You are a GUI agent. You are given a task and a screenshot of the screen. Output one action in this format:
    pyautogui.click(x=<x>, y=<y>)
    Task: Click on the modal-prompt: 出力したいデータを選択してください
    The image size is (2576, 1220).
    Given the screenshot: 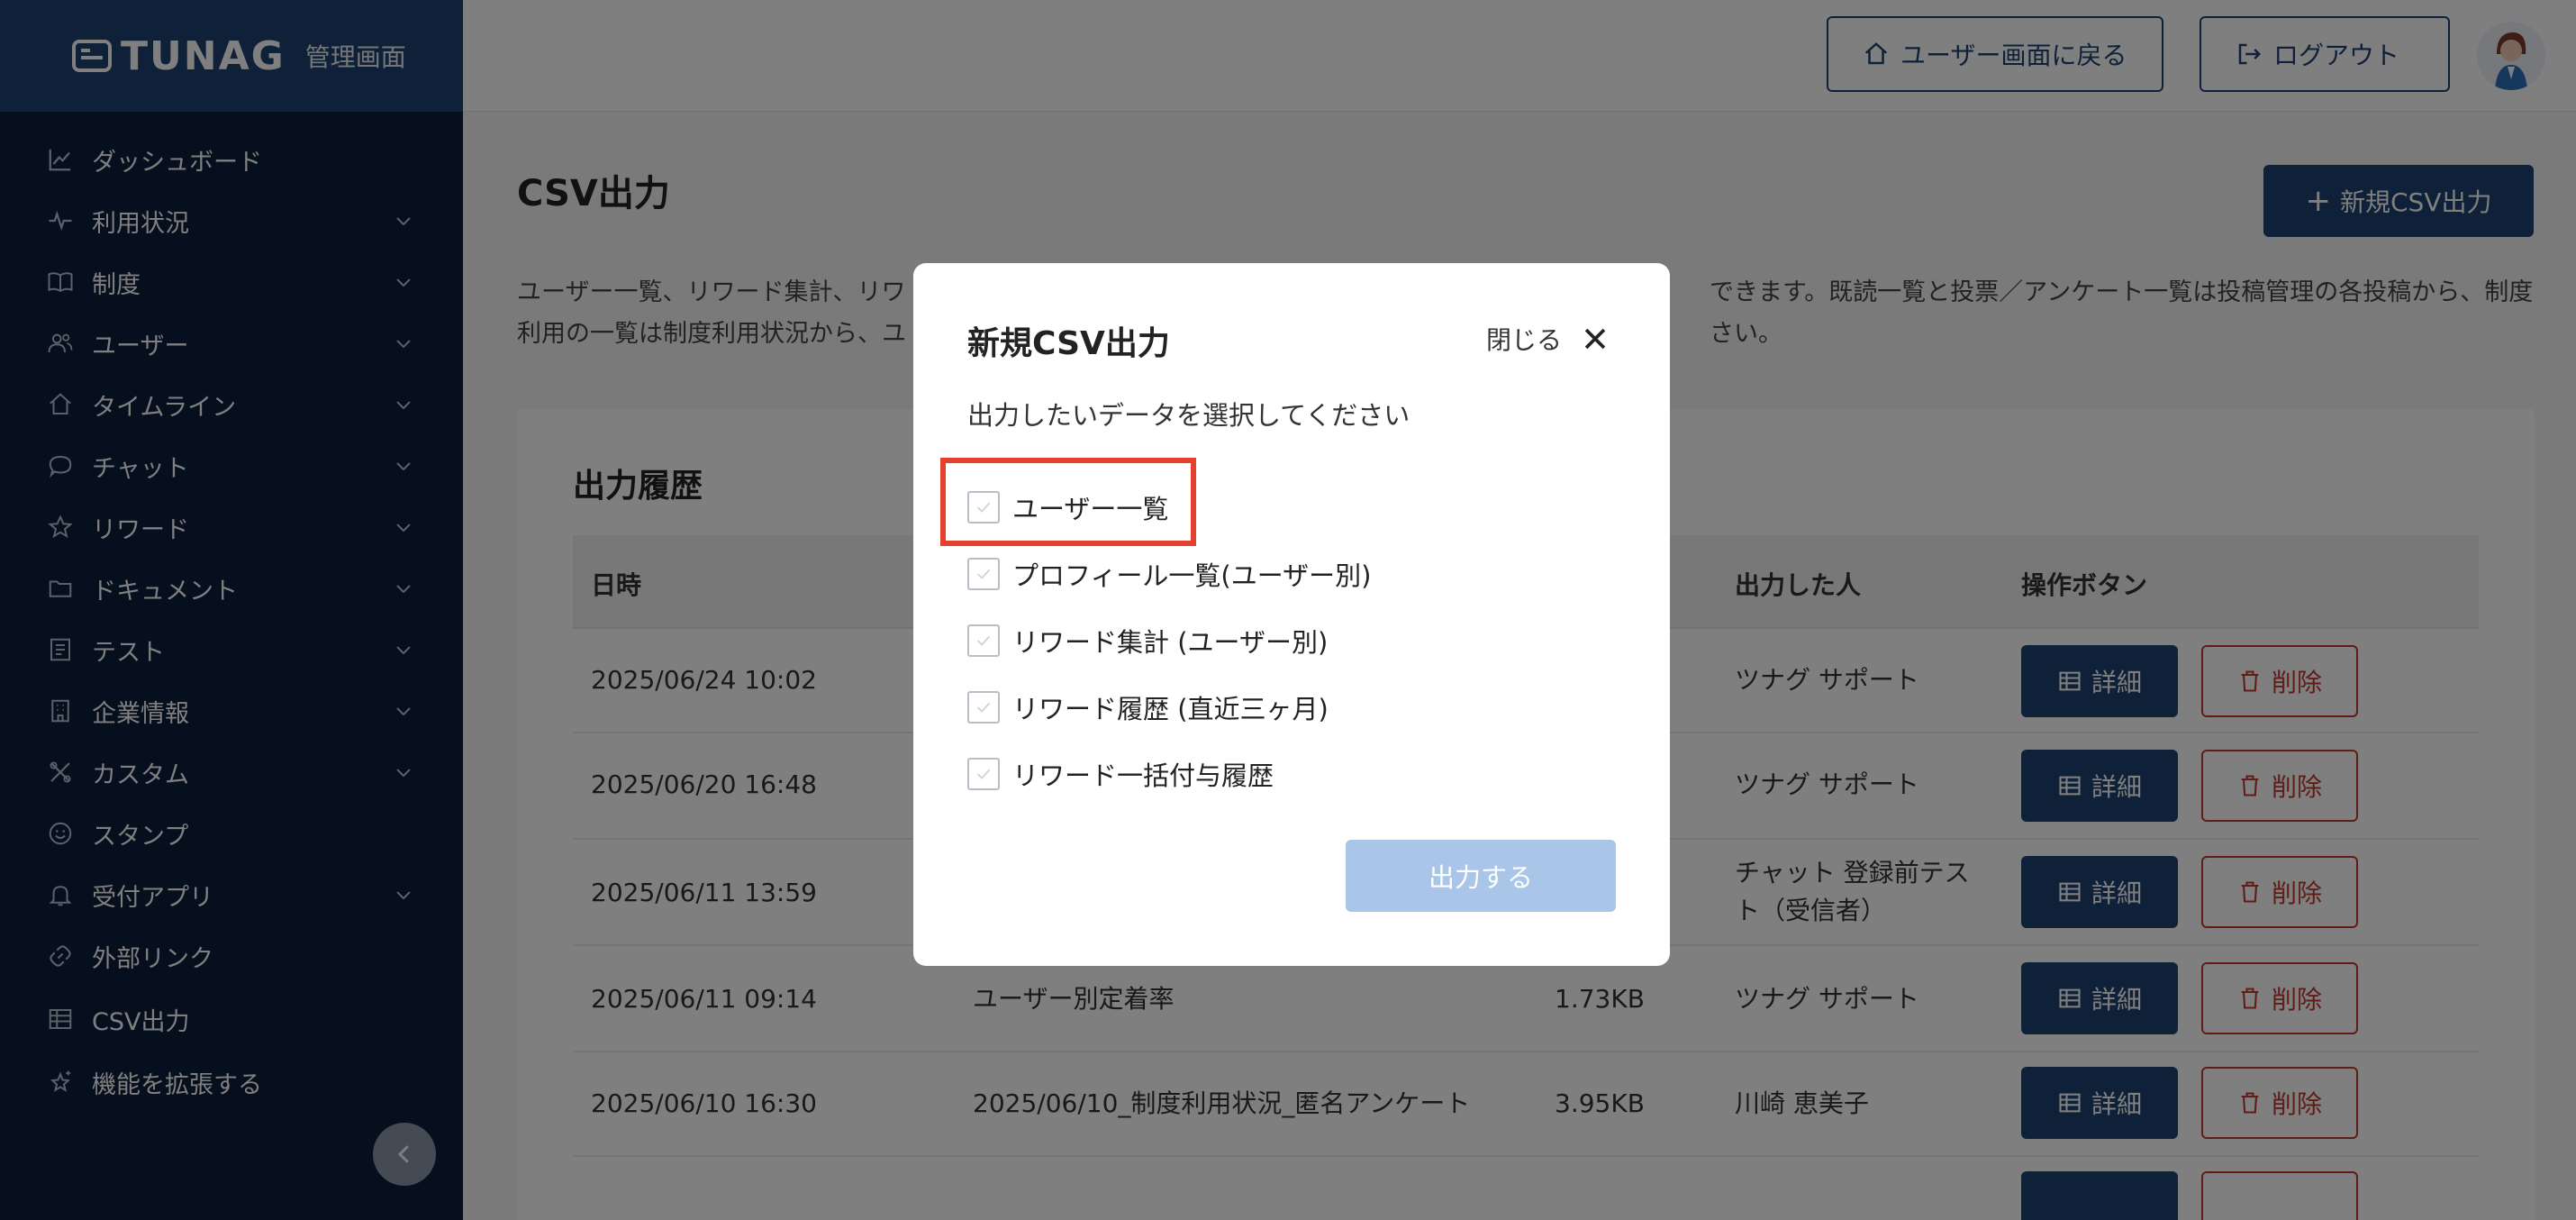 What is the action you would take?
    pyautogui.click(x=1189, y=415)
    